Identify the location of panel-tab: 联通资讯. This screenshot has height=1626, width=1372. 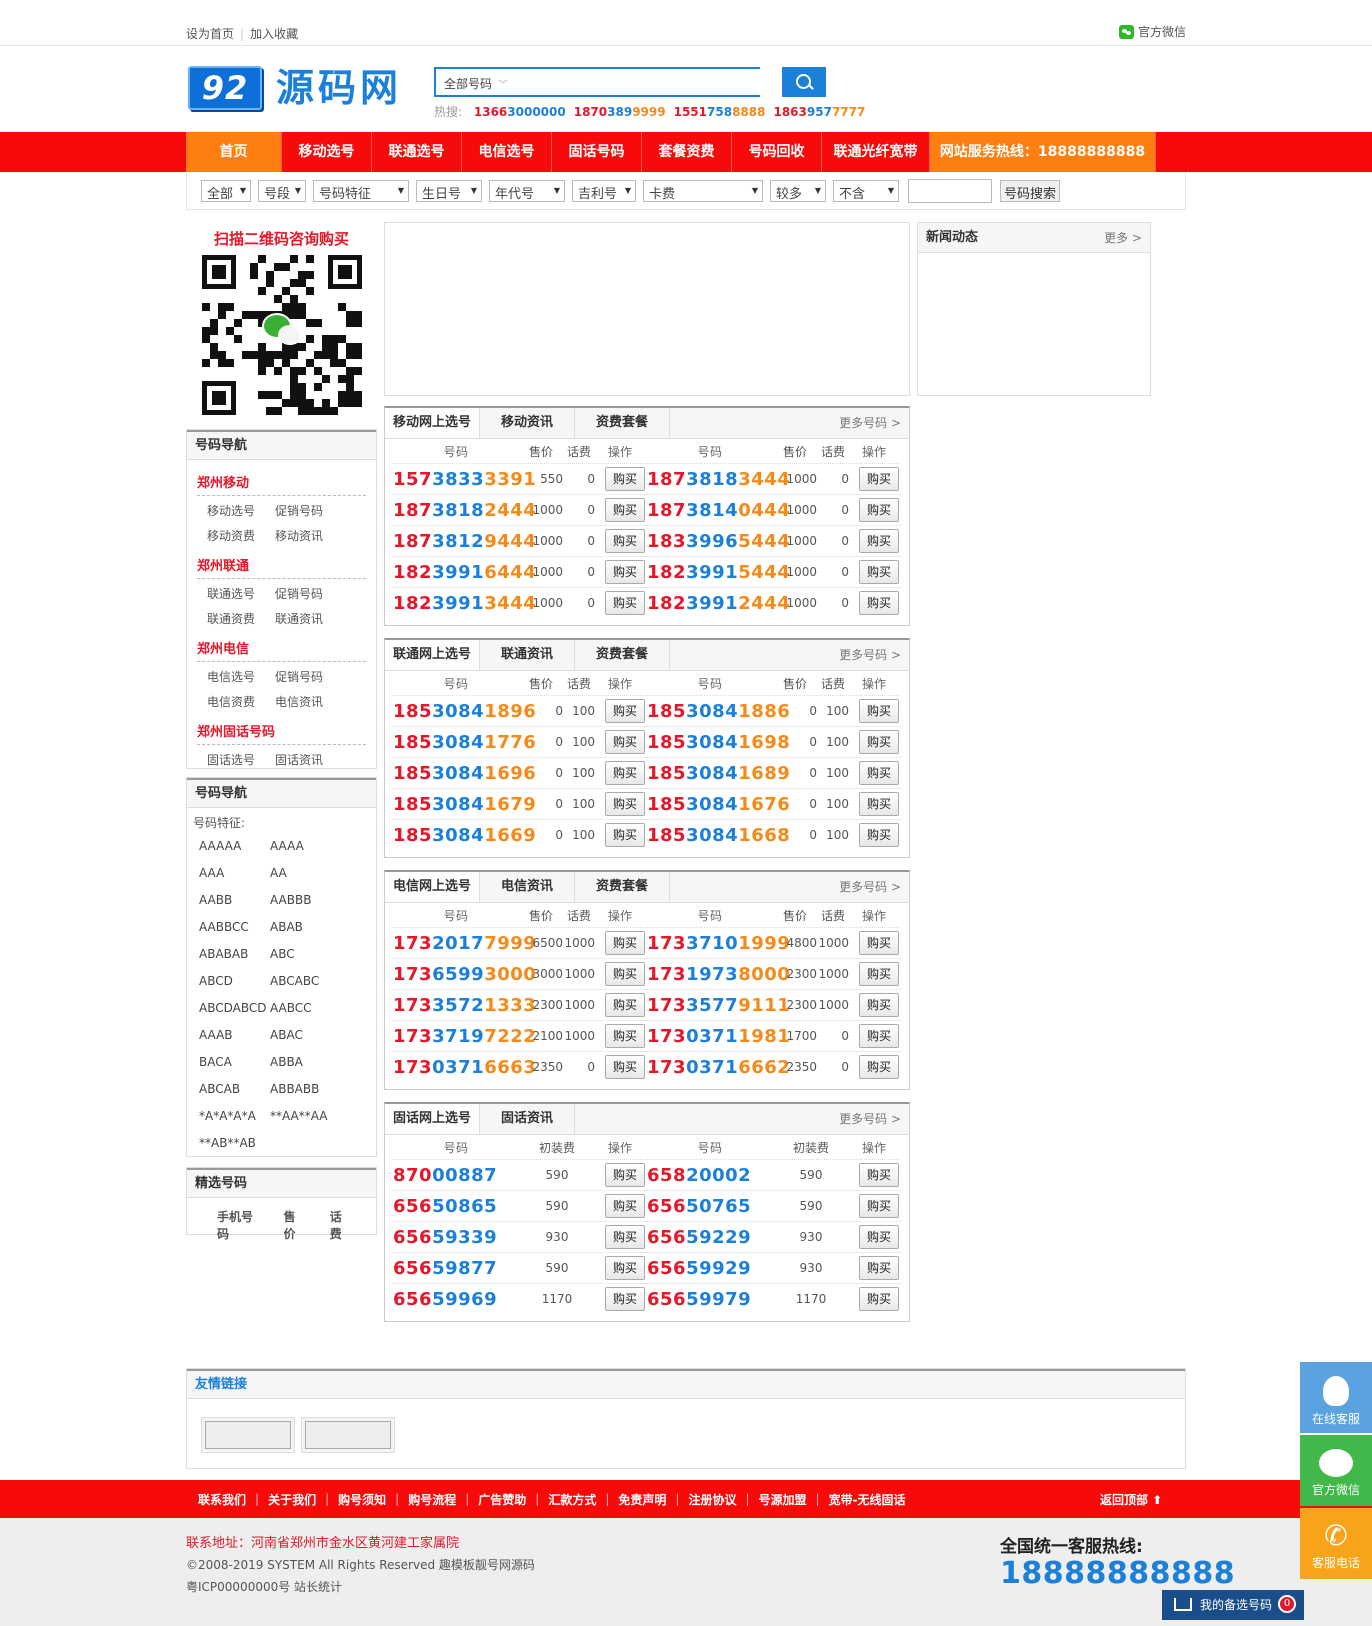
(527, 655).